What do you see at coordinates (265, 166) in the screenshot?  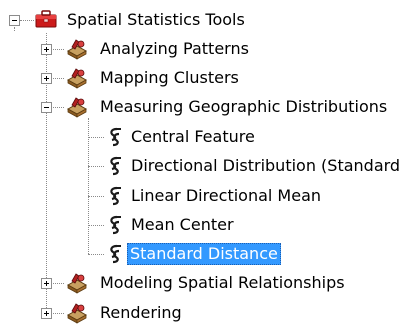 I see `tree-node-directional-distribution: Directional Distribution (Standard` at bounding box center [265, 166].